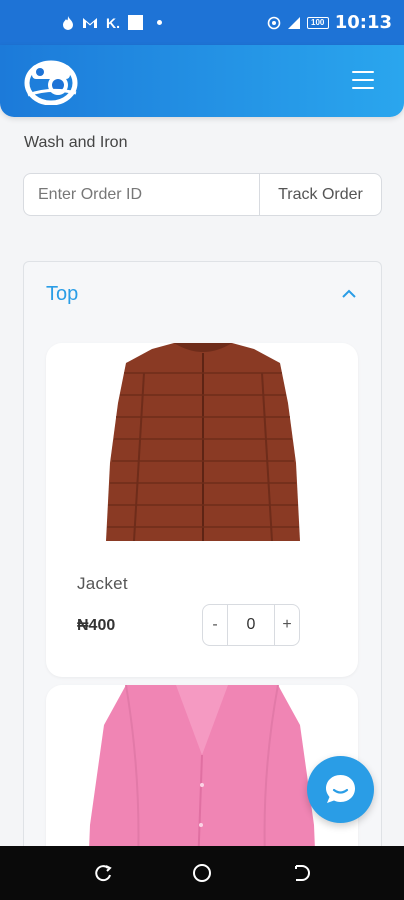 Image resolution: width=404 pixels, height=900 pixels. What do you see at coordinates (103, 873) in the screenshot?
I see `recent-apps-icon` at bounding box center [103, 873].